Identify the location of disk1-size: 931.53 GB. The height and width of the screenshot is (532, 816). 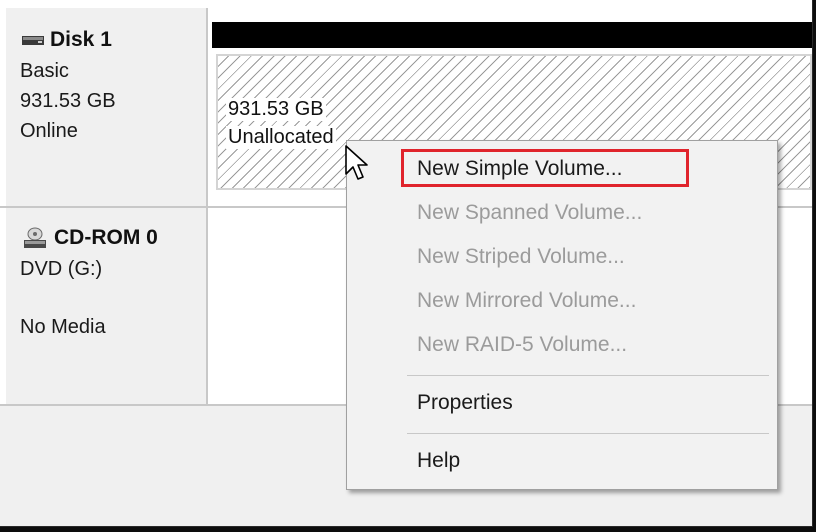
(68, 101).